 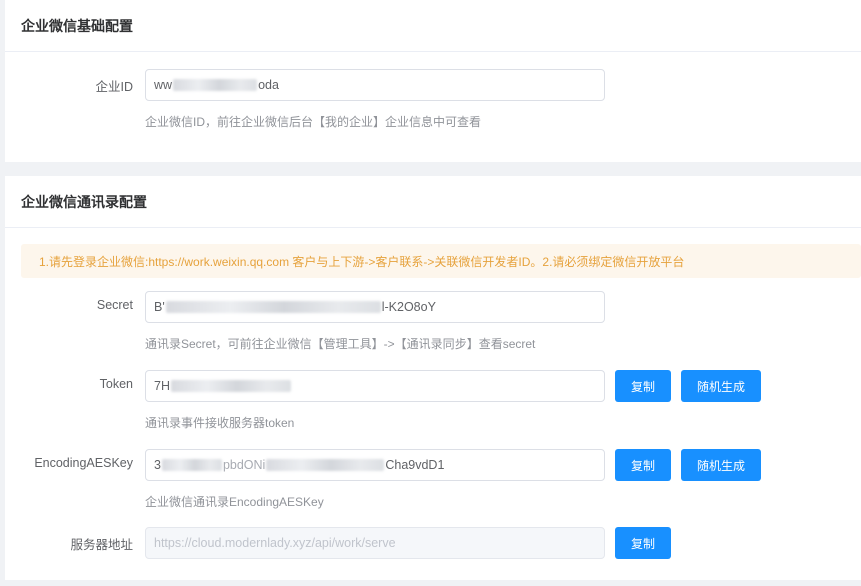 I want to click on server-copy-button: 复制, so click(x=643, y=543).